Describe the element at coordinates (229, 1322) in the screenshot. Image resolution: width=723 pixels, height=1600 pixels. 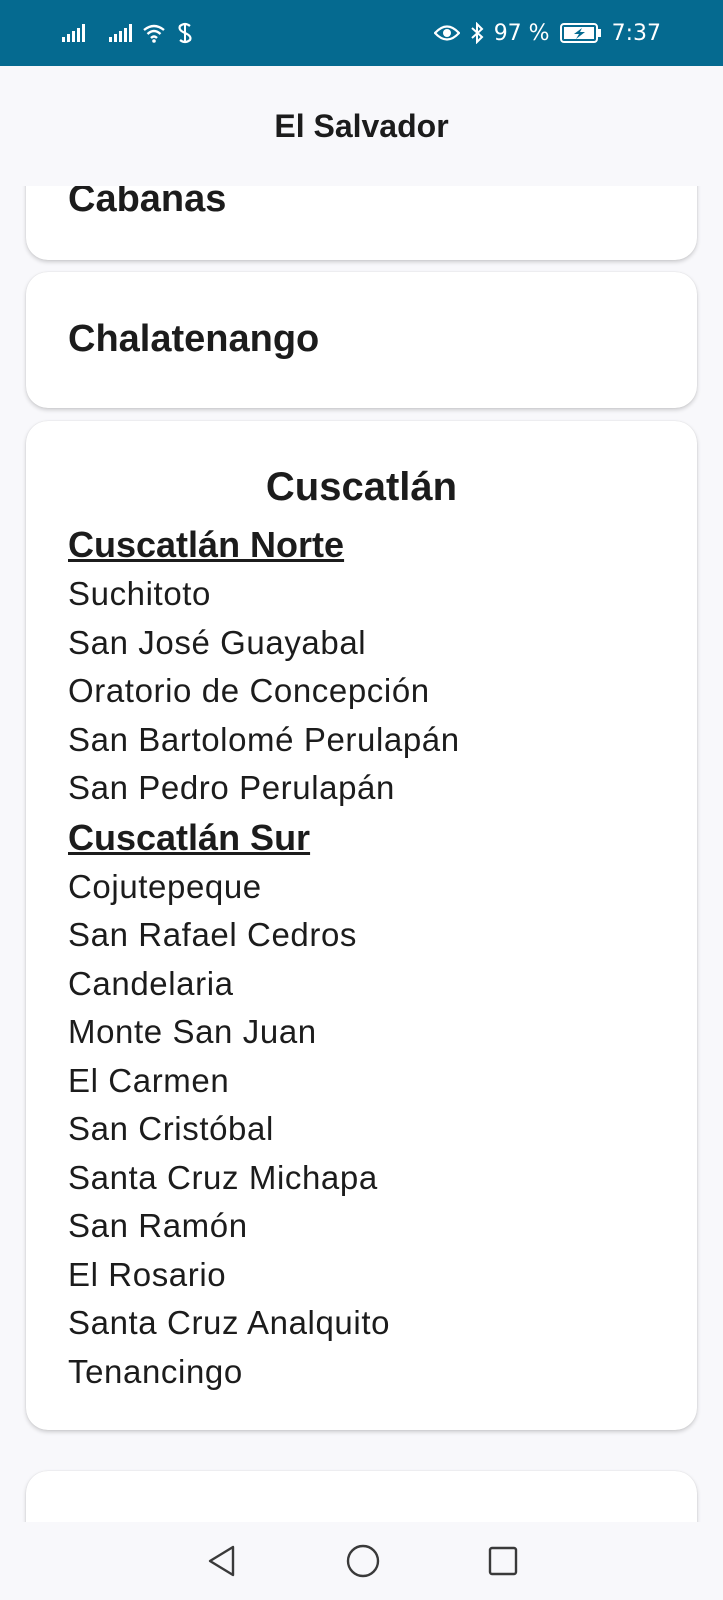
I see `municipality-item: Santa Cruz Analquito` at that location.